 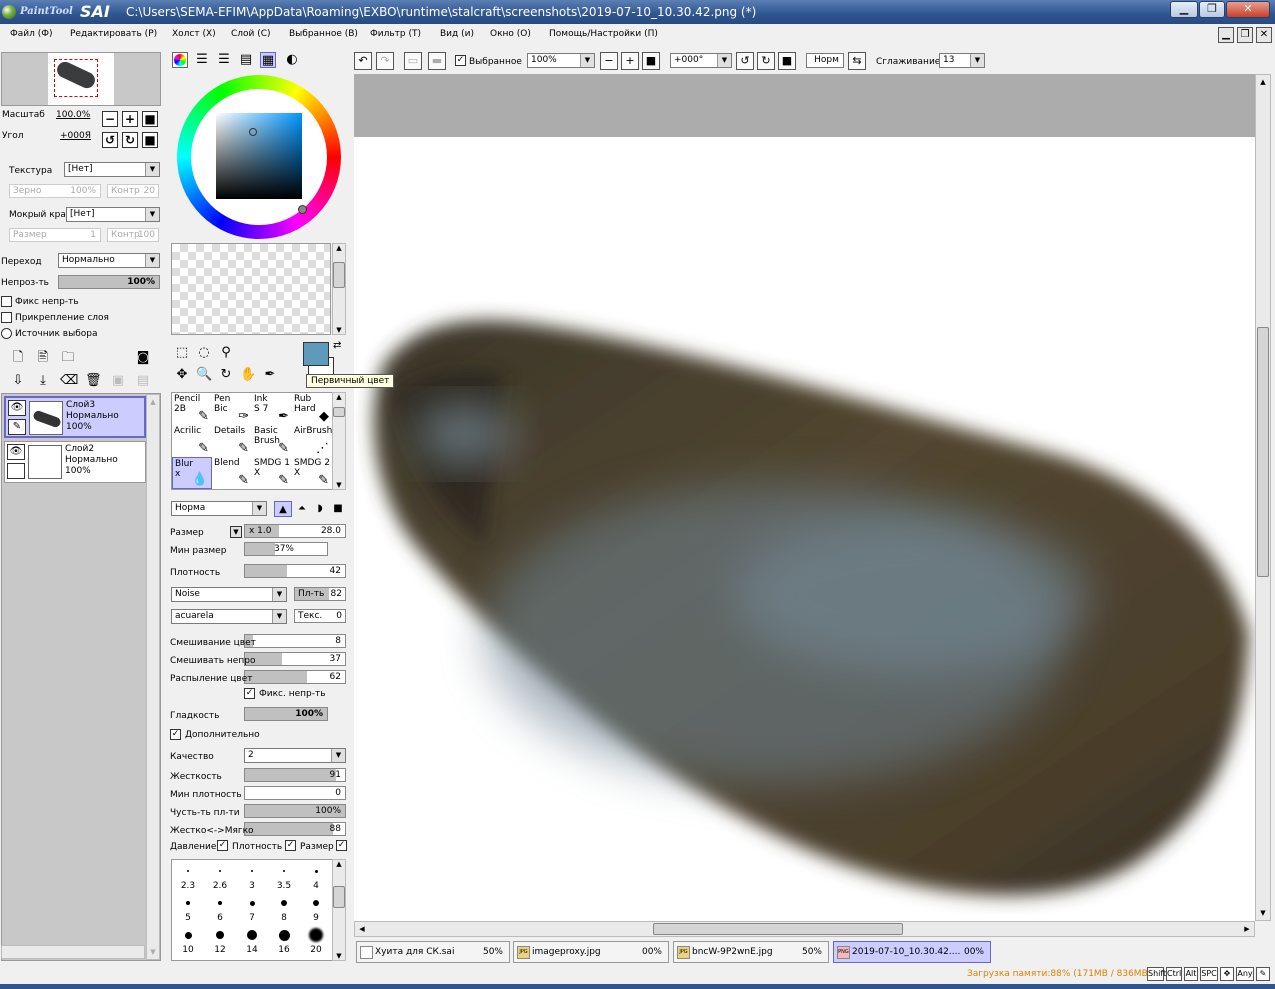 What do you see at coordinates (73, 115) in the screenshot?
I see `zoom-value: 100.0%` at bounding box center [73, 115].